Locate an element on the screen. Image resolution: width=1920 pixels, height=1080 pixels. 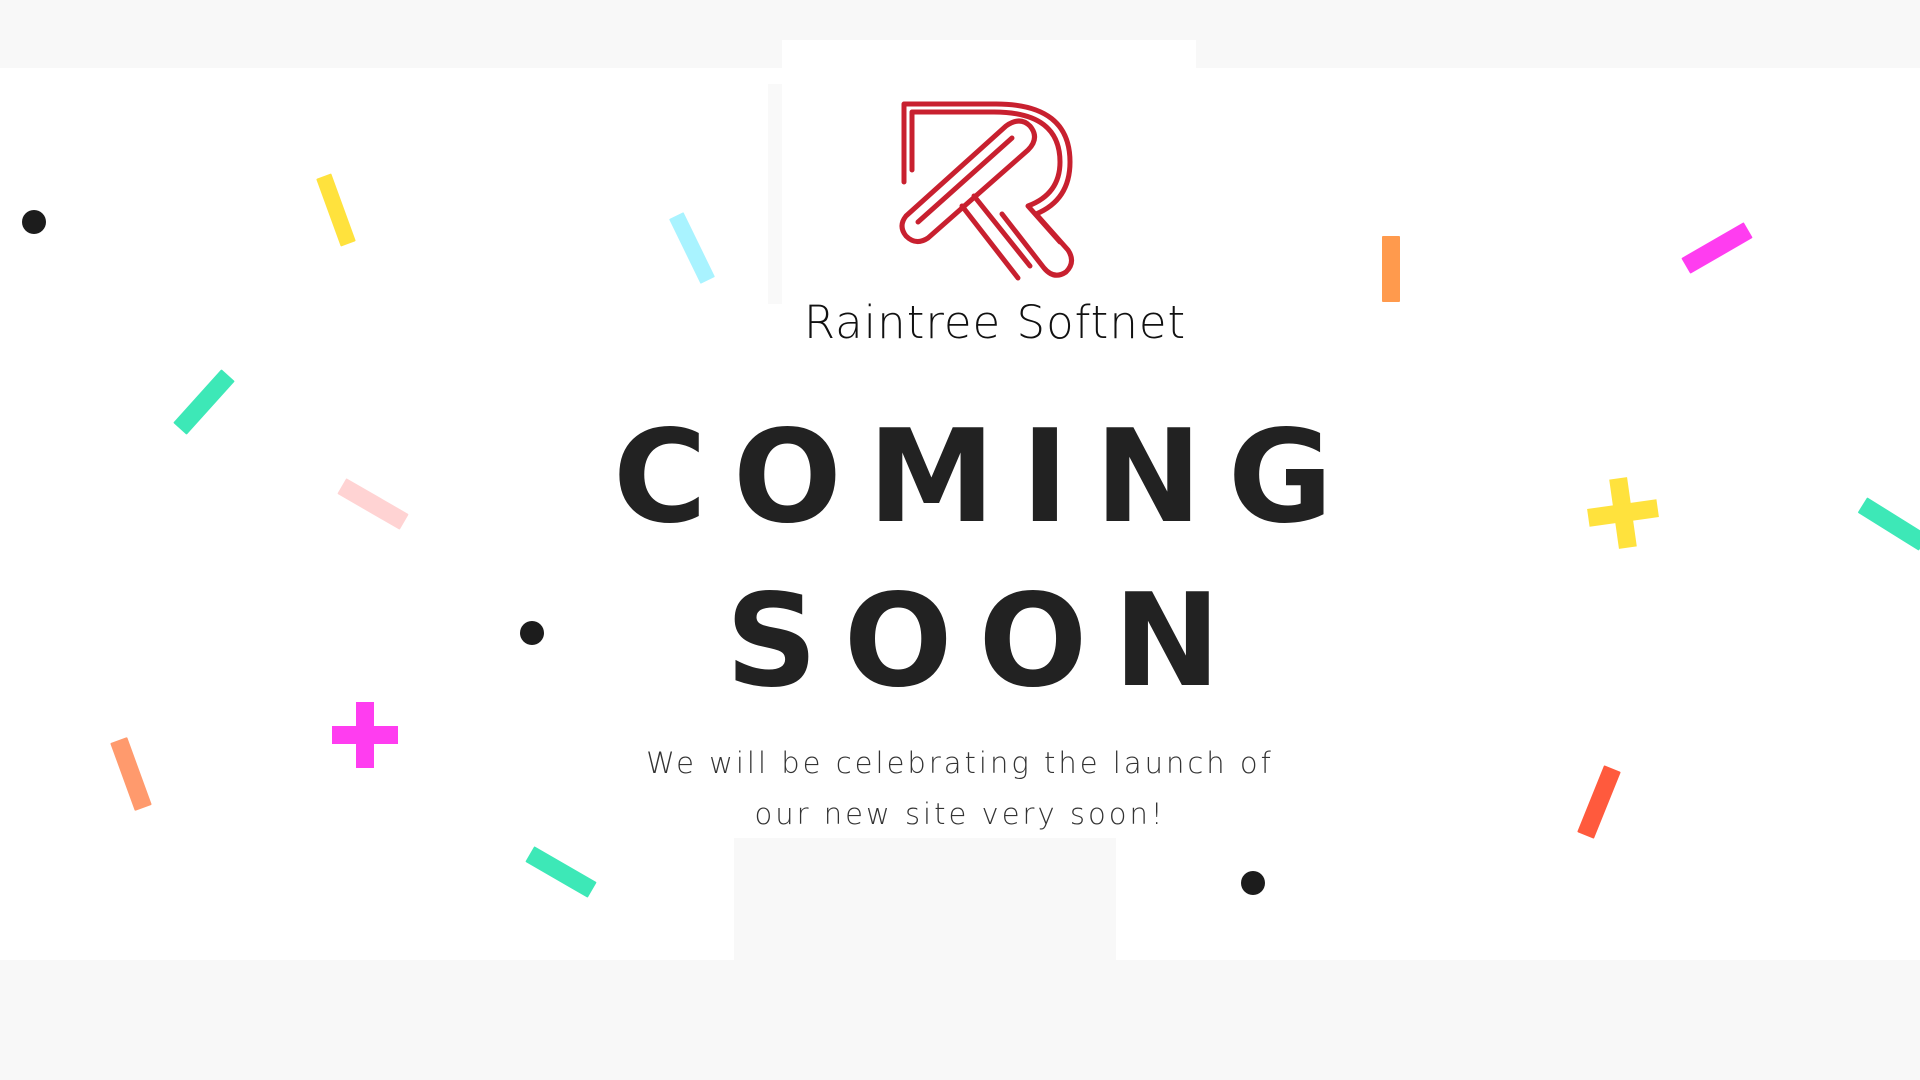
raintree-r-logo-icon is located at coordinates (986, 191).